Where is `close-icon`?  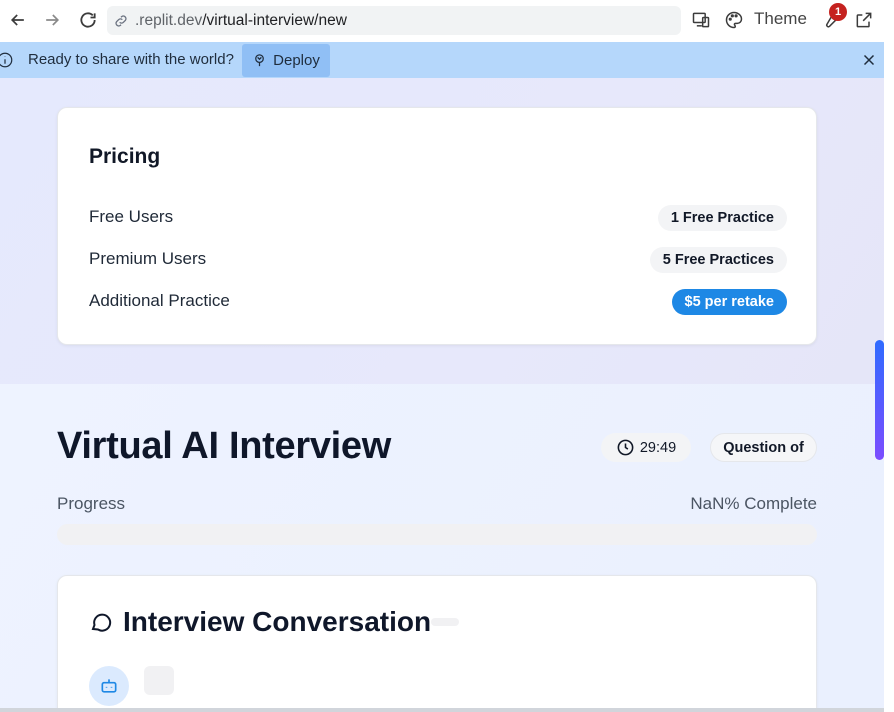 close-icon is located at coordinates (869, 60).